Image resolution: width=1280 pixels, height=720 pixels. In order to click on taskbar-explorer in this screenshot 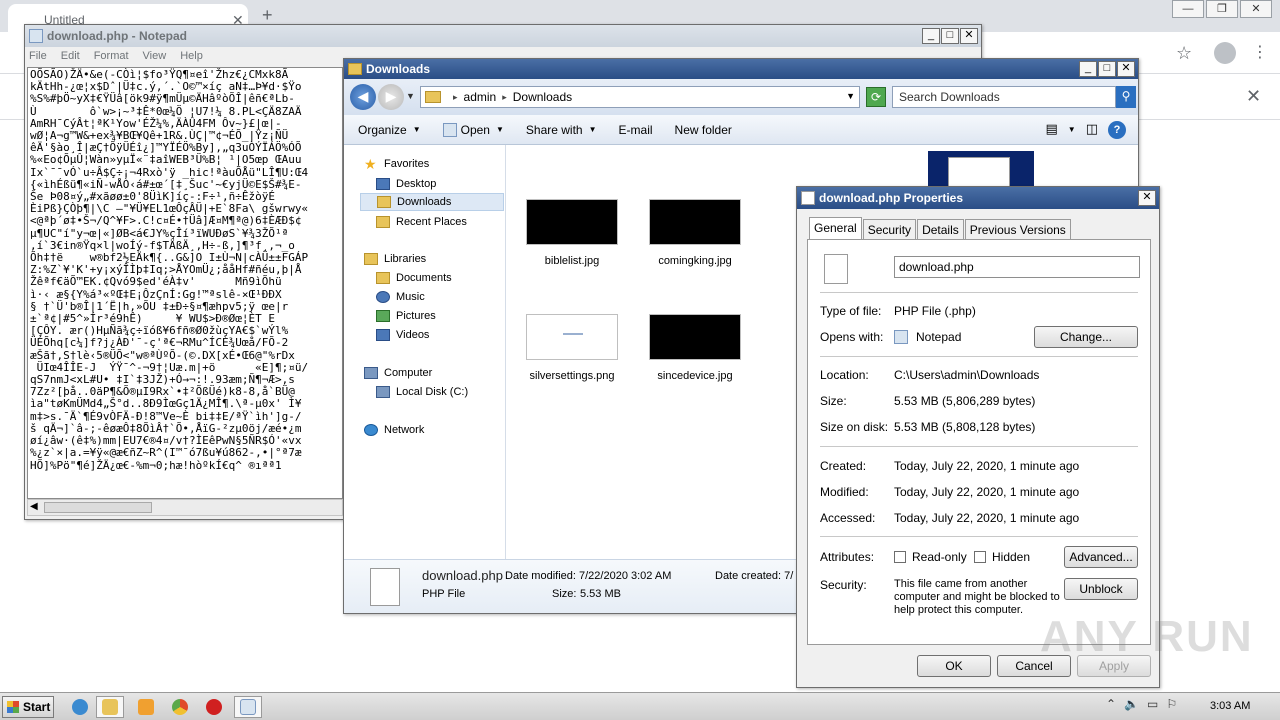, I will do `click(110, 707)`.